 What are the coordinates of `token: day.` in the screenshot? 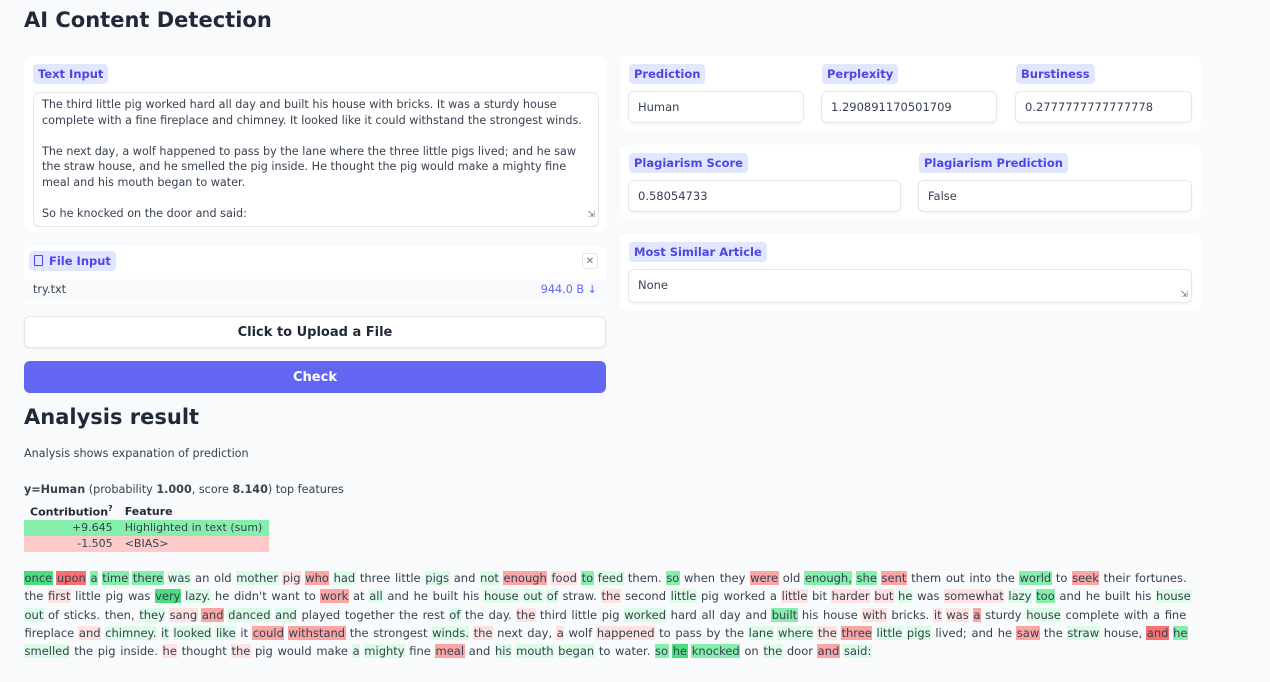 It's located at (500, 614).